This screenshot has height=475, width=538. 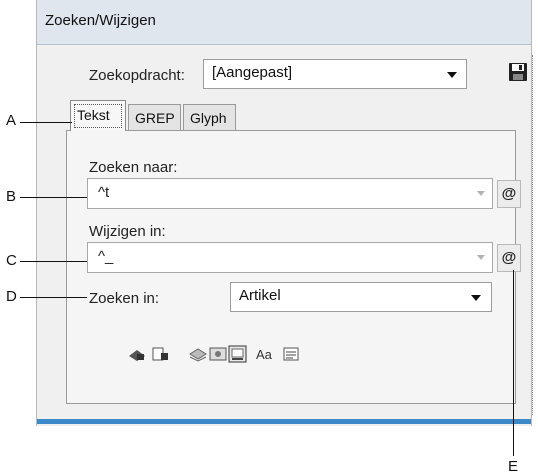 I want to click on panel-edge-guide, so click(x=532, y=235).